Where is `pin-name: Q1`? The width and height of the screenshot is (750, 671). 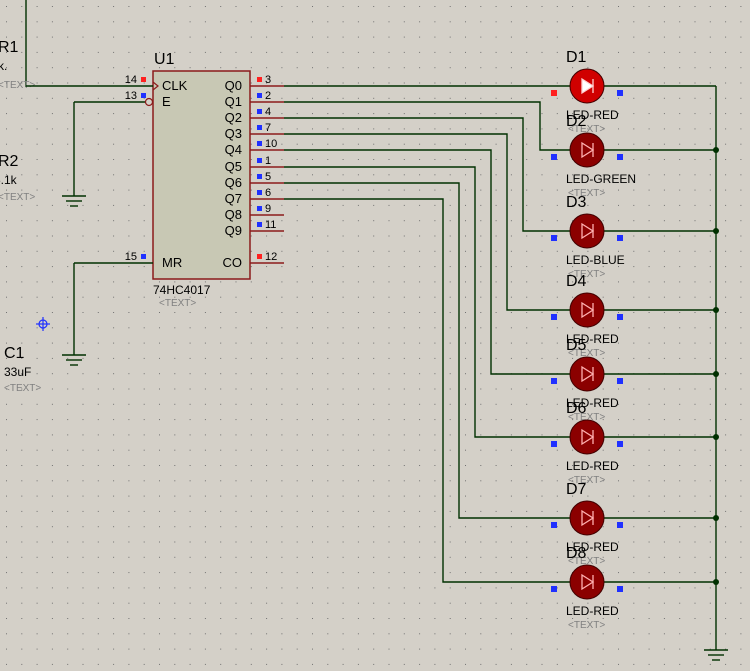 pin-name: Q1 is located at coordinates (233, 101).